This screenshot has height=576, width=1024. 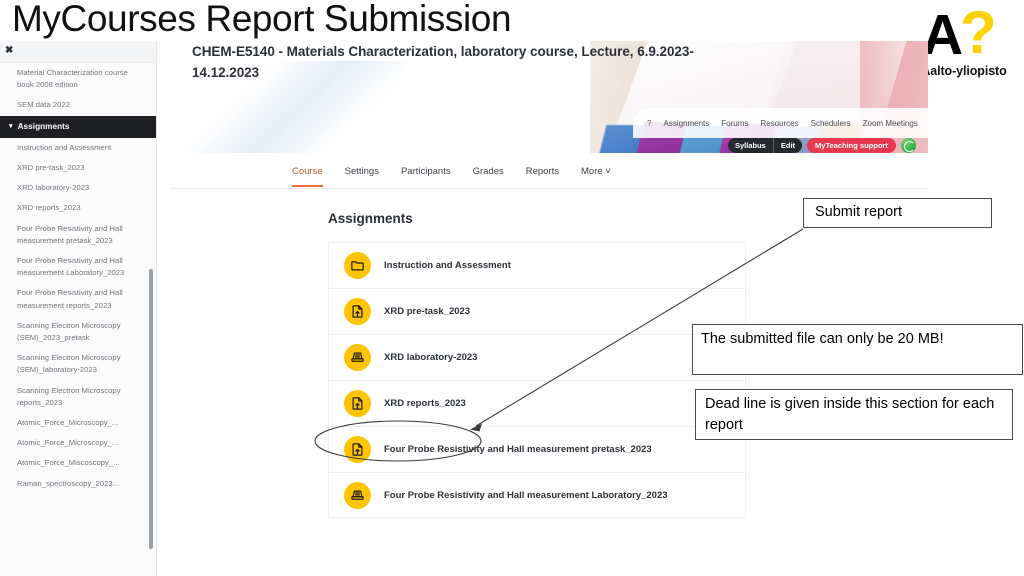 I want to click on folder-icon, so click(x=357, y=265).